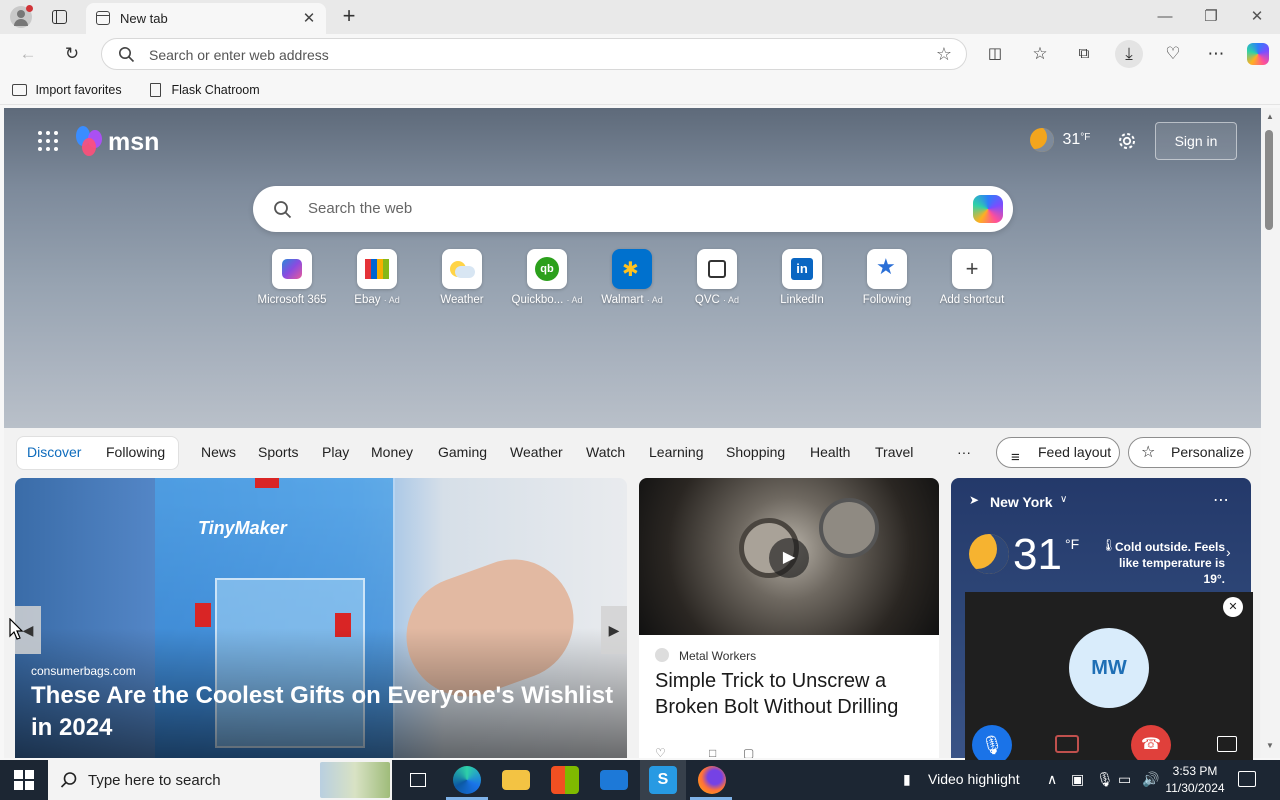  Describe the element at coordinates (1165, 17) in the screenshot. I see `minimize-button: —` at that location.